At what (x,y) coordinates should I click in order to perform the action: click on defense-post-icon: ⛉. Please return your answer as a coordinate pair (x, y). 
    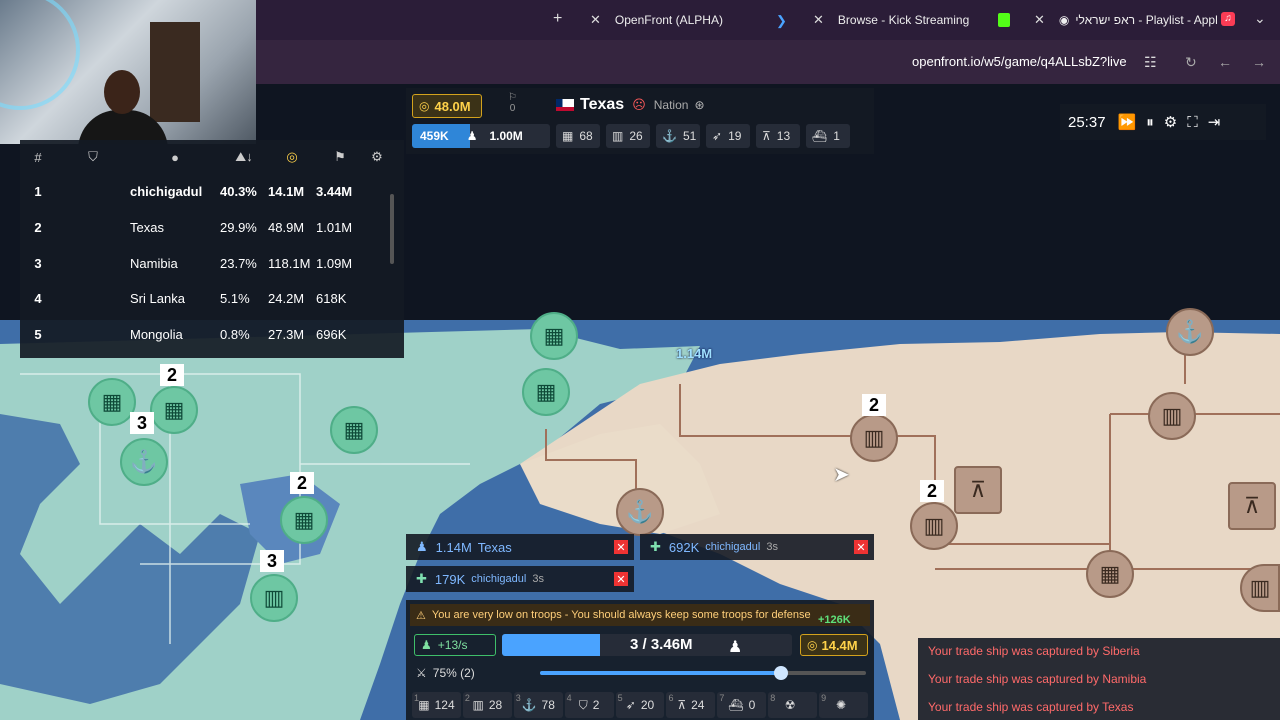
    Looking at the image, I should click on (583, 704).